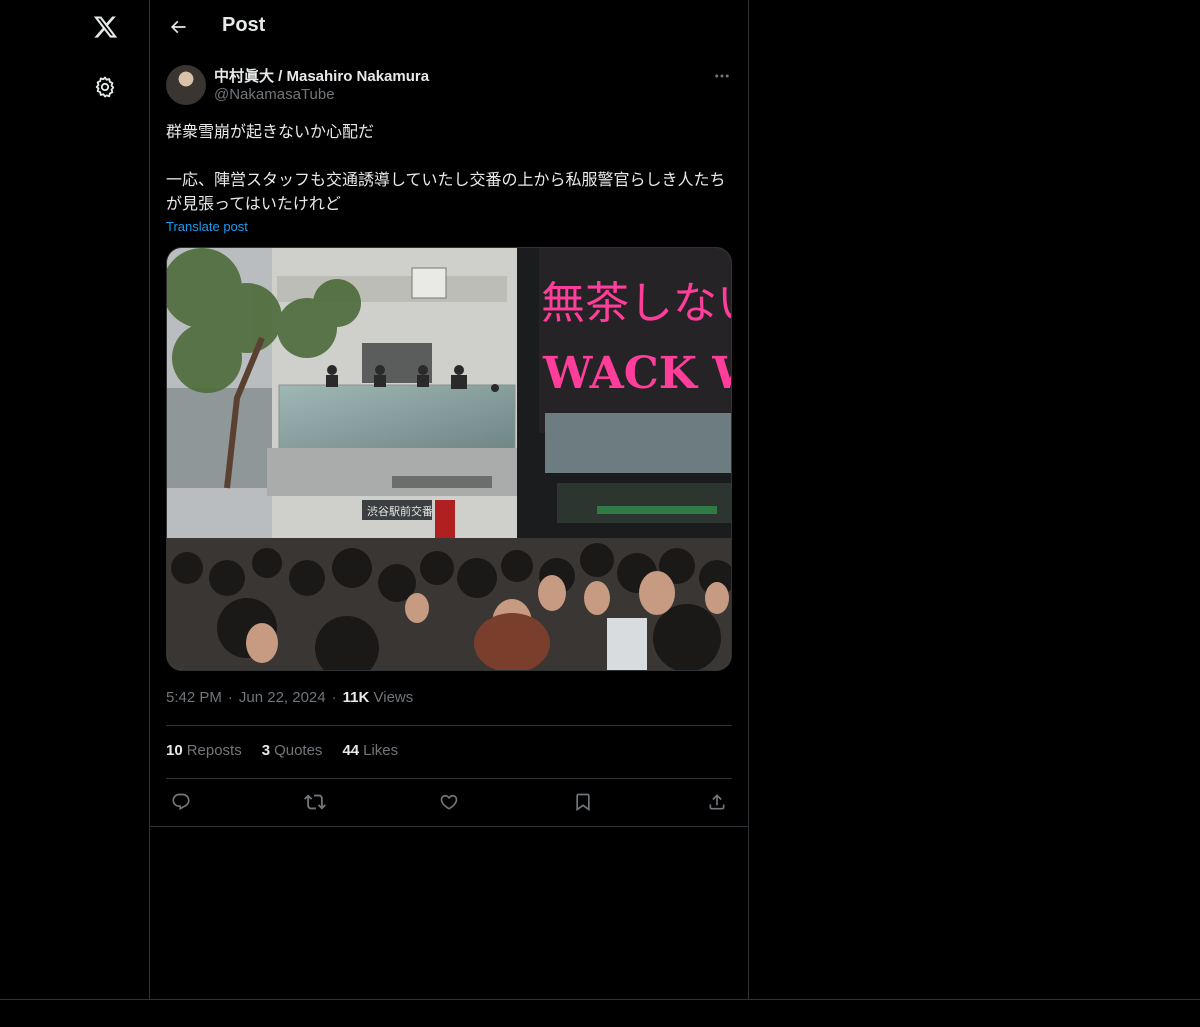 This screenshot has height=1027, width=1200. What do you see at coordinates (298, 750) in the screenshot?
I see `quotes-label: Quotes` at bounding box center [298, 750].